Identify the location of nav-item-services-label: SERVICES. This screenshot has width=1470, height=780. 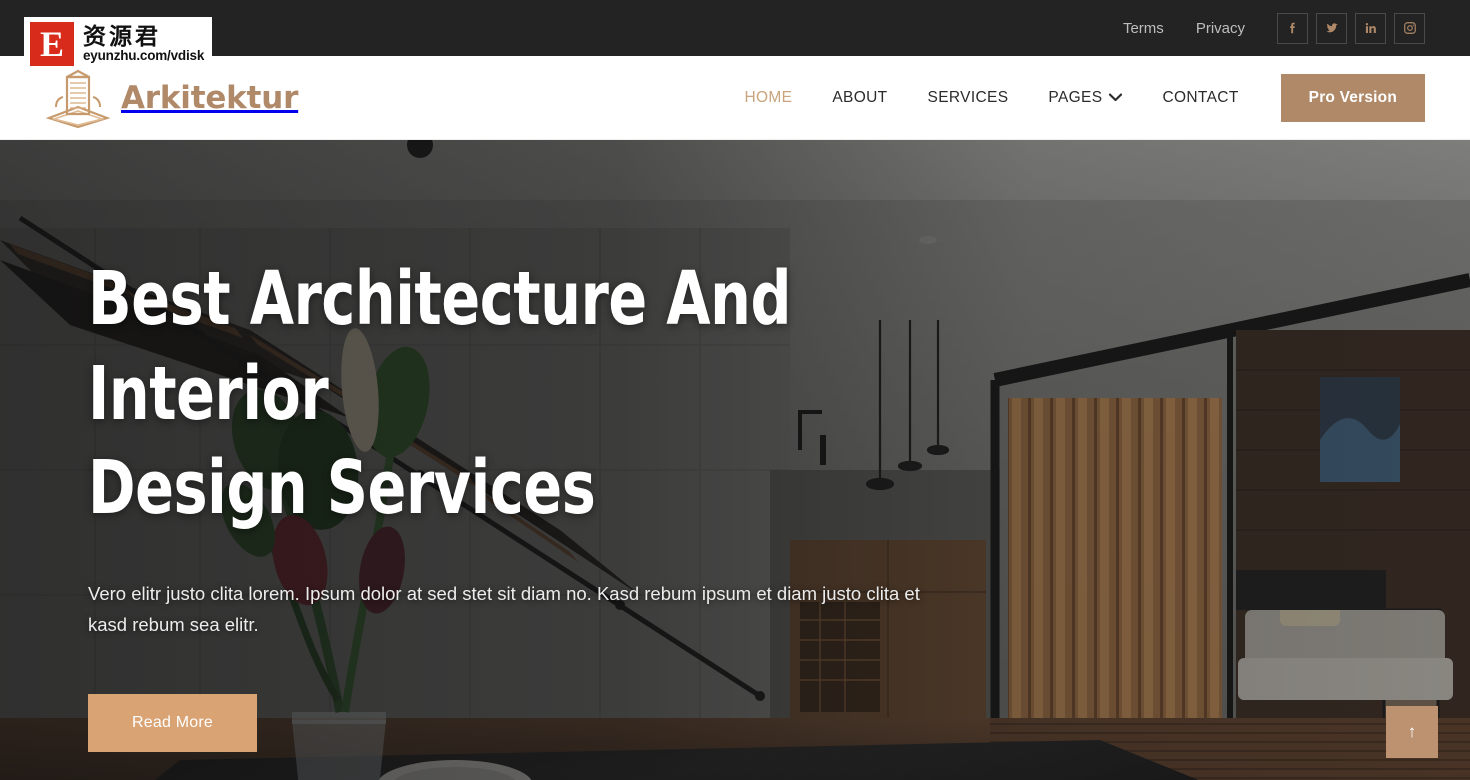
(968, 97).